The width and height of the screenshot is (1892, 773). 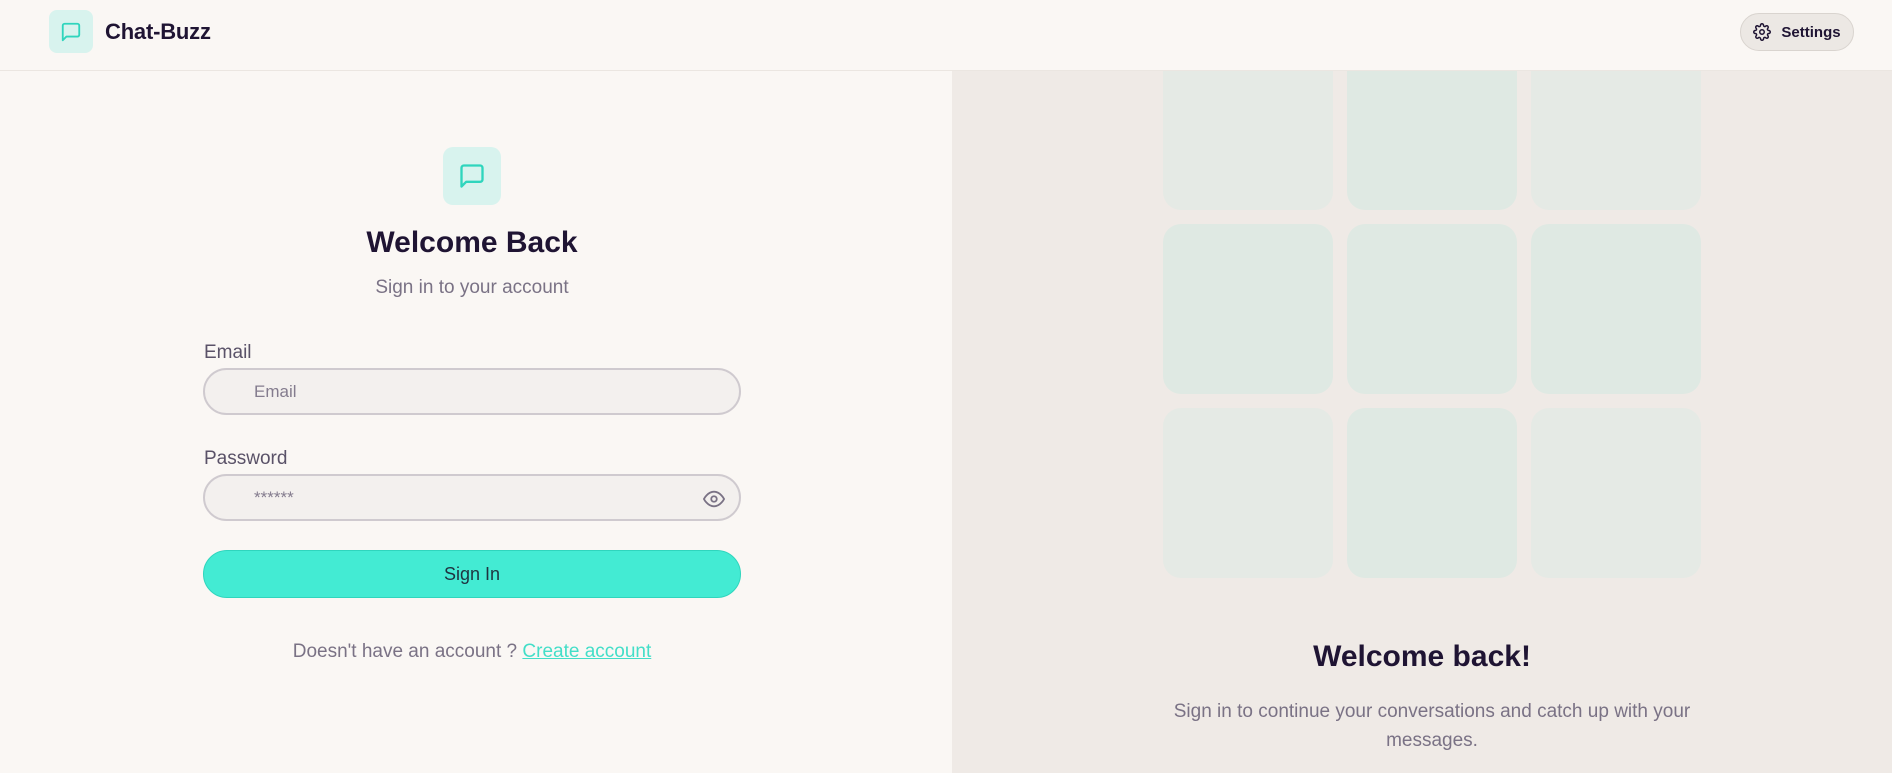 What do you see at coordinates (1422, 656) in the screenshot?
I see `side-panel-title: Welcome back!` at bounding box center [1422, 656].